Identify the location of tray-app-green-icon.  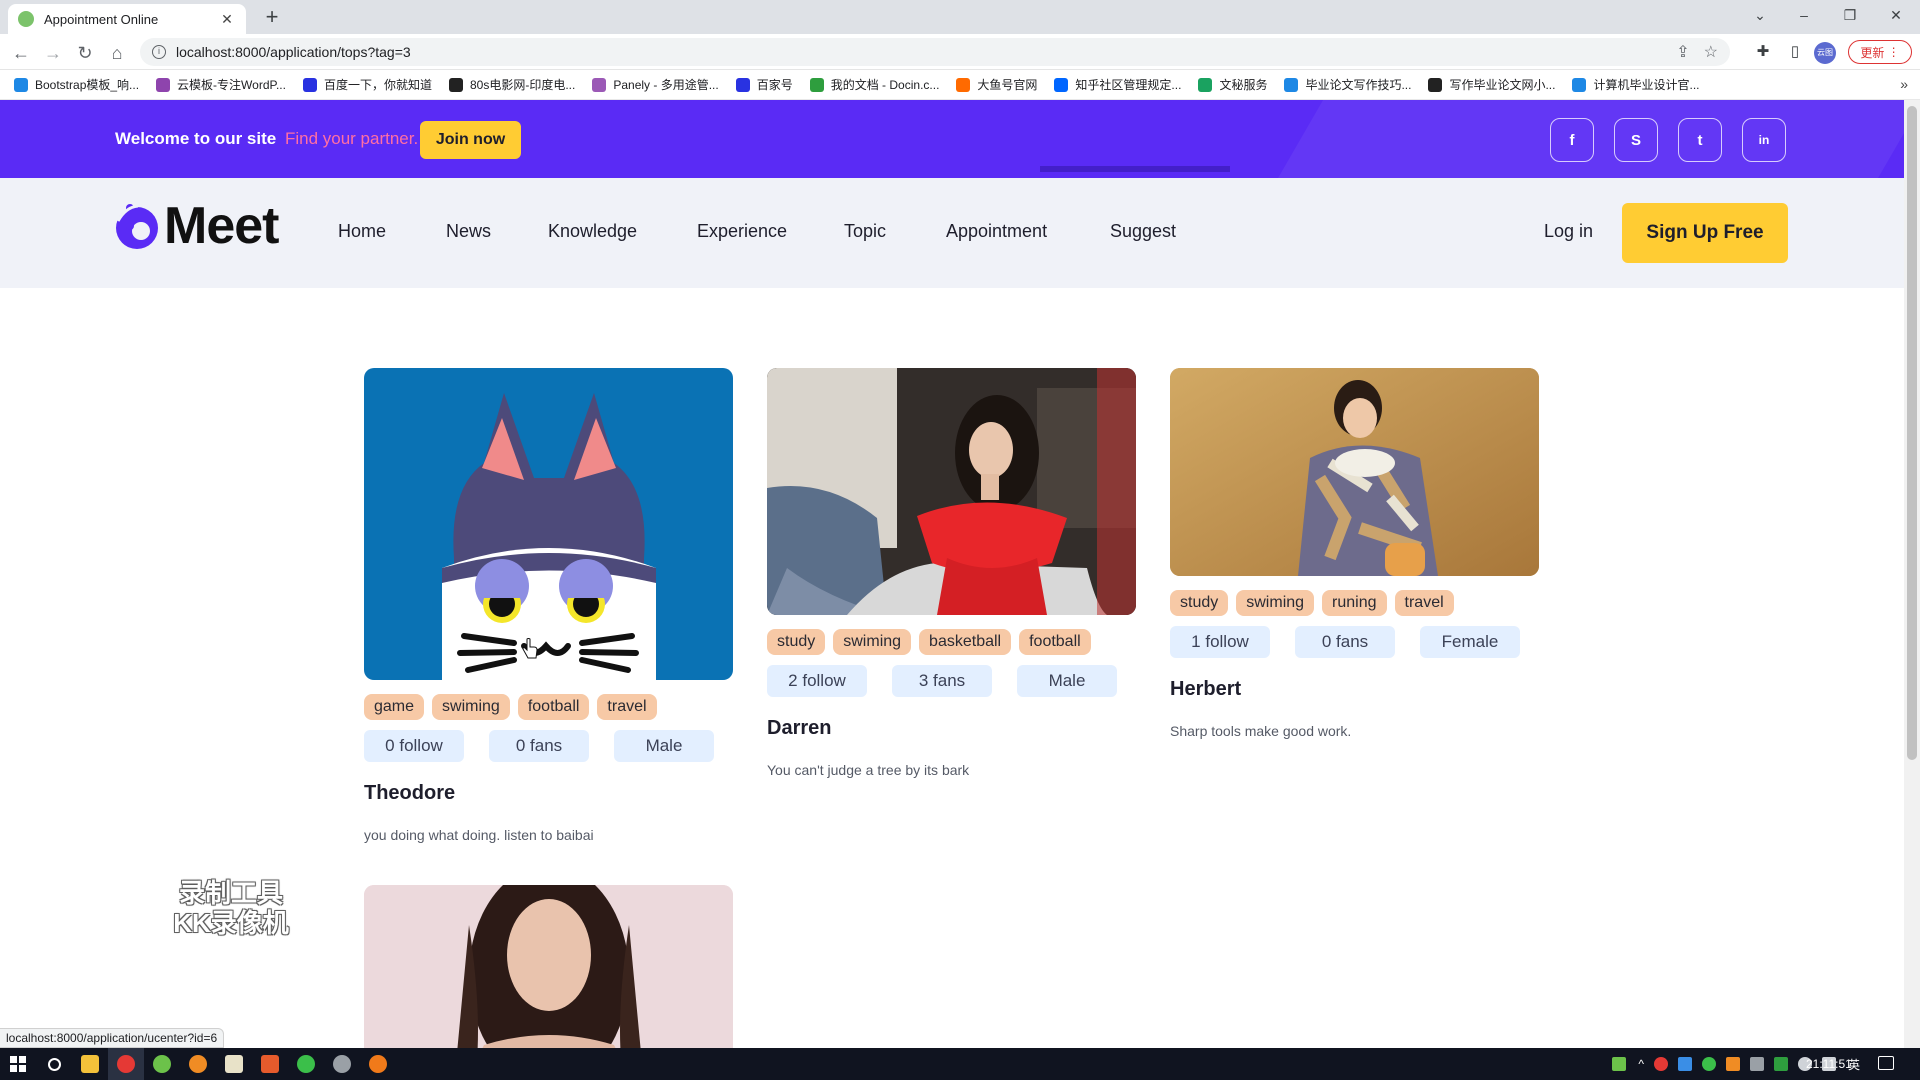
(1780, 1064).